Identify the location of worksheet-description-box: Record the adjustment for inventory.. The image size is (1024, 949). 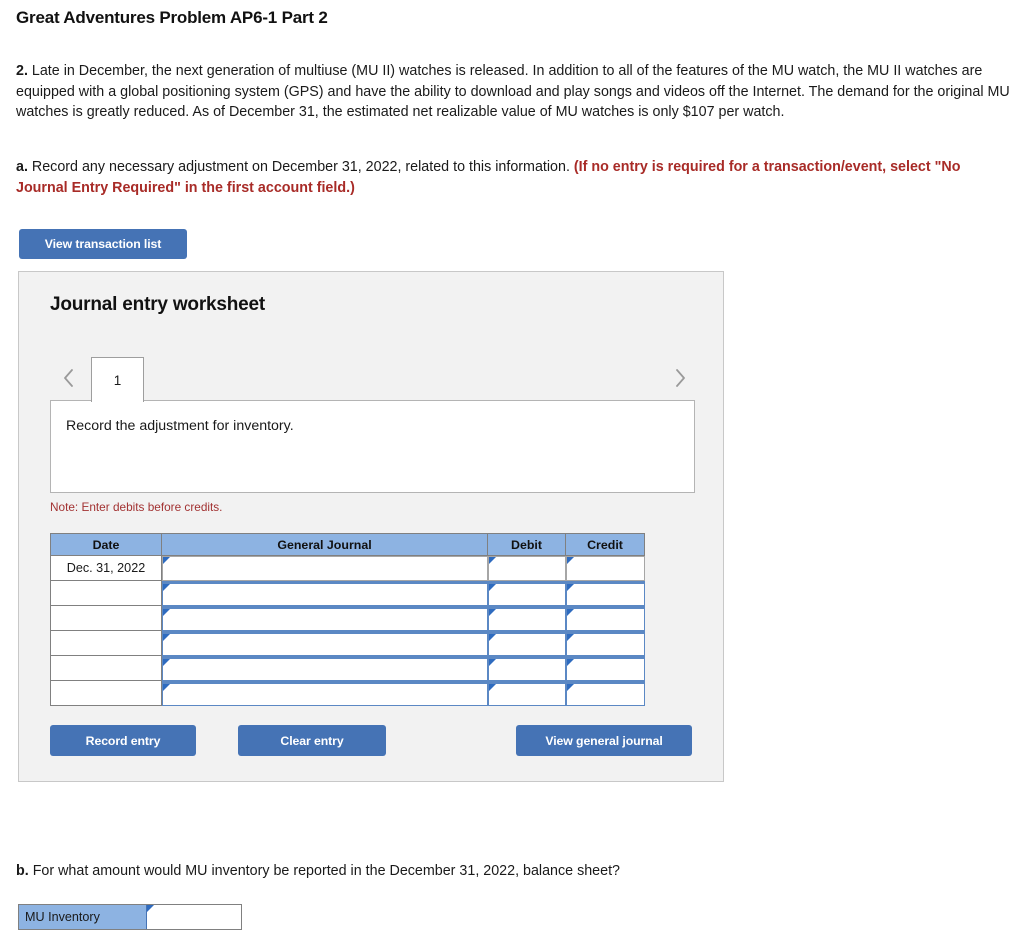
(372, 446).